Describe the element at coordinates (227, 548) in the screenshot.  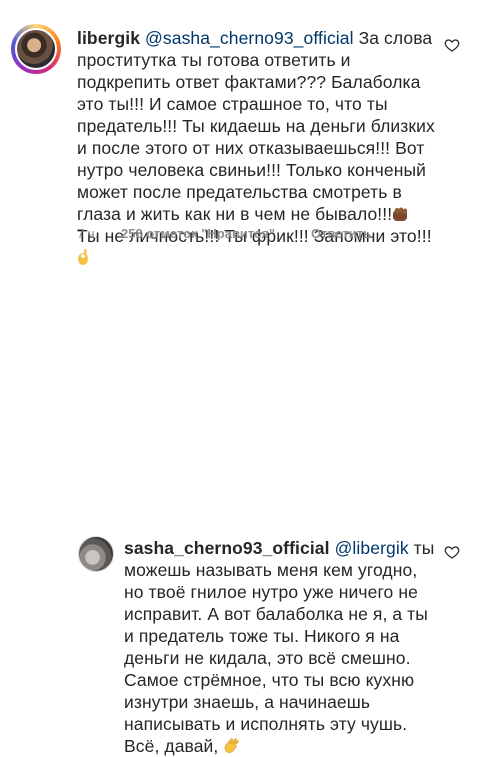
I see `username-sasha: sasha_cherno93_official` at that location.